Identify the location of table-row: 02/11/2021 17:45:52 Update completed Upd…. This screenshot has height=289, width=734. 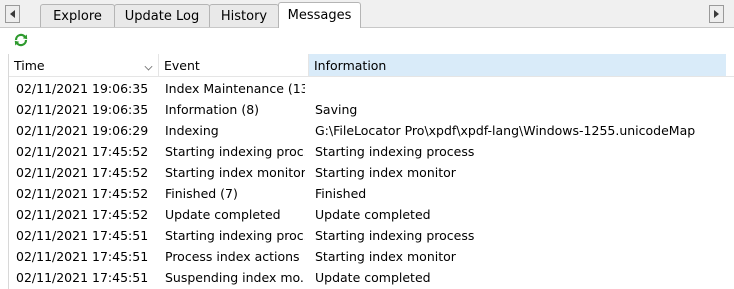
(371, 214).